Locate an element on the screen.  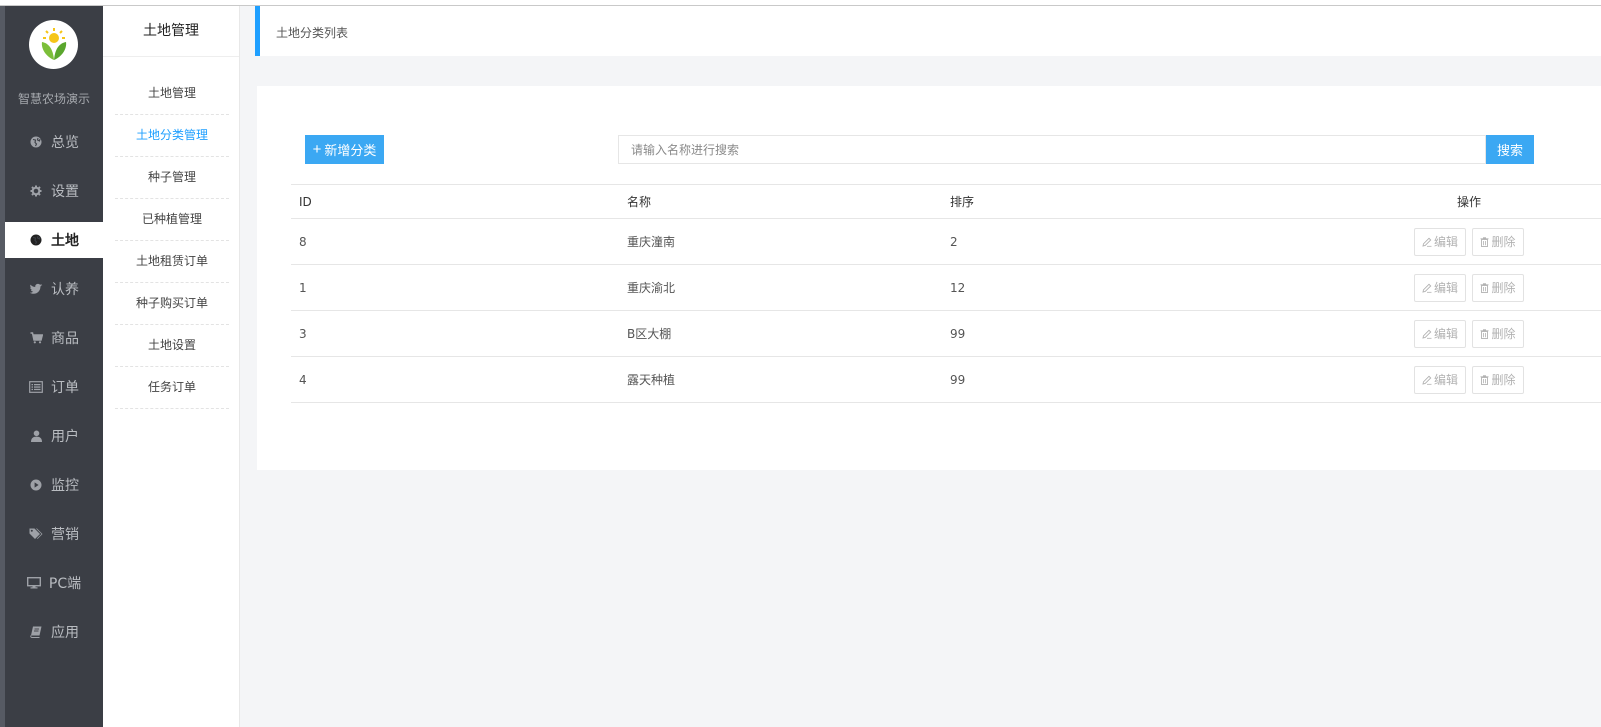
sidebar-item-5: 订单 is located at coordinates (54, 387).